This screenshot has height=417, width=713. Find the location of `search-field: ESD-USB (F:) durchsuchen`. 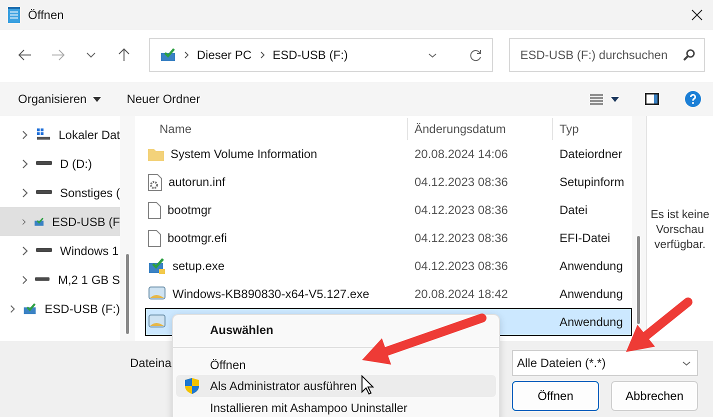

search-field: ESD-USB (F:) durchsuchen is located at coordinates (607, 55).